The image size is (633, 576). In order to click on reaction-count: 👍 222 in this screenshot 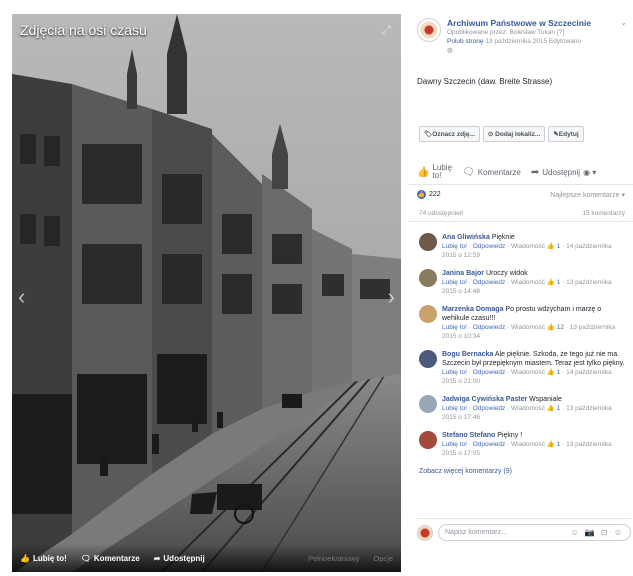, I will do `click(429, 194)`.